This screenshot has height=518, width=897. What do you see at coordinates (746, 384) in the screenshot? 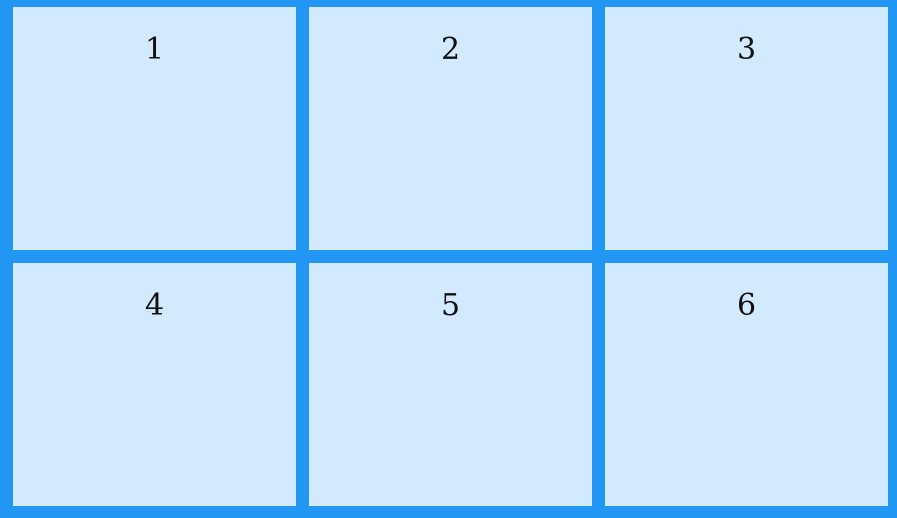
I see `grid-item-6: 6` at bounding box center [746, 384].